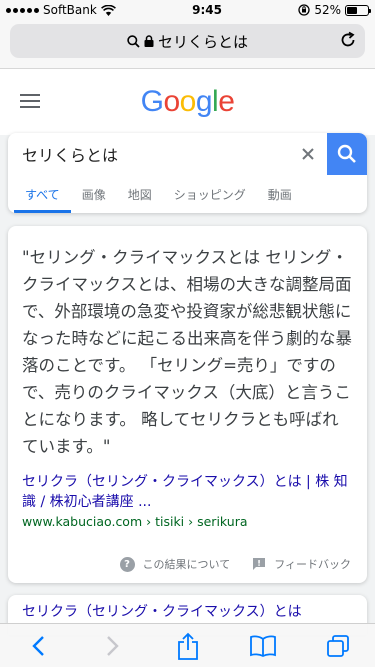 This screenshot has width=375, height=667. I want to click on battery-fill, so click(352, 10).